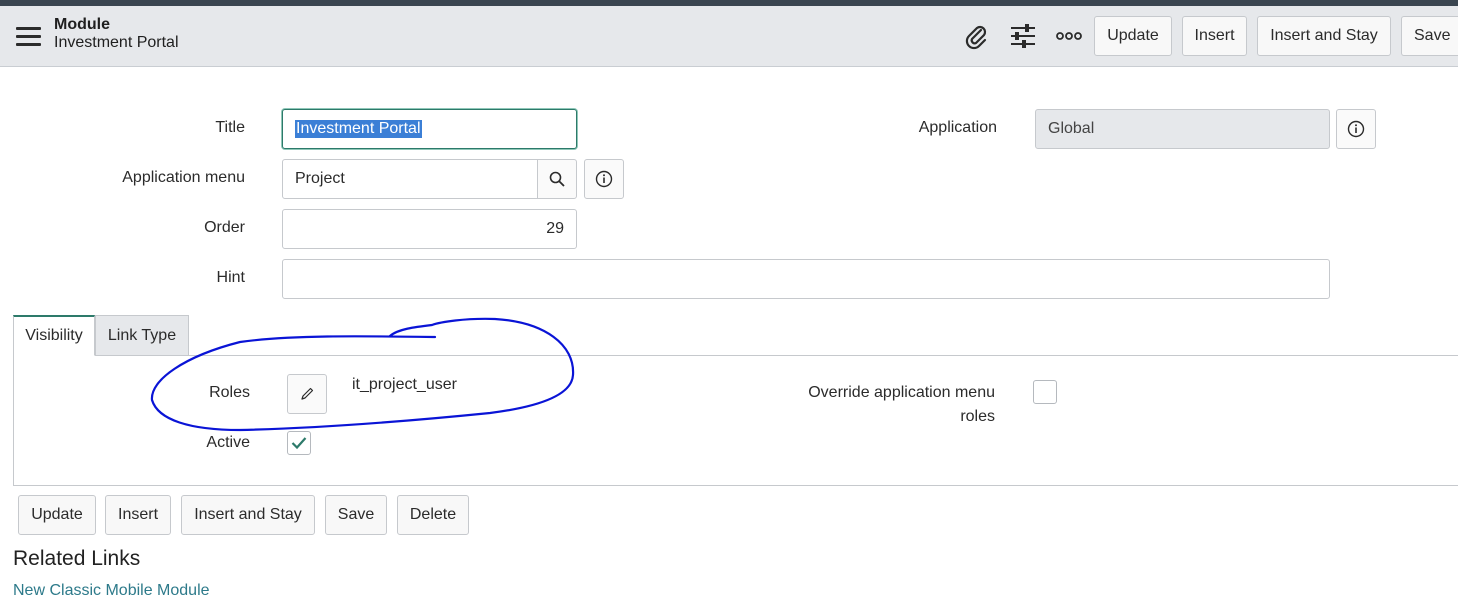  Describe the element at coordinates (138, 515) in the screenshot. I see `footer-insert-button: Insert` at that location.